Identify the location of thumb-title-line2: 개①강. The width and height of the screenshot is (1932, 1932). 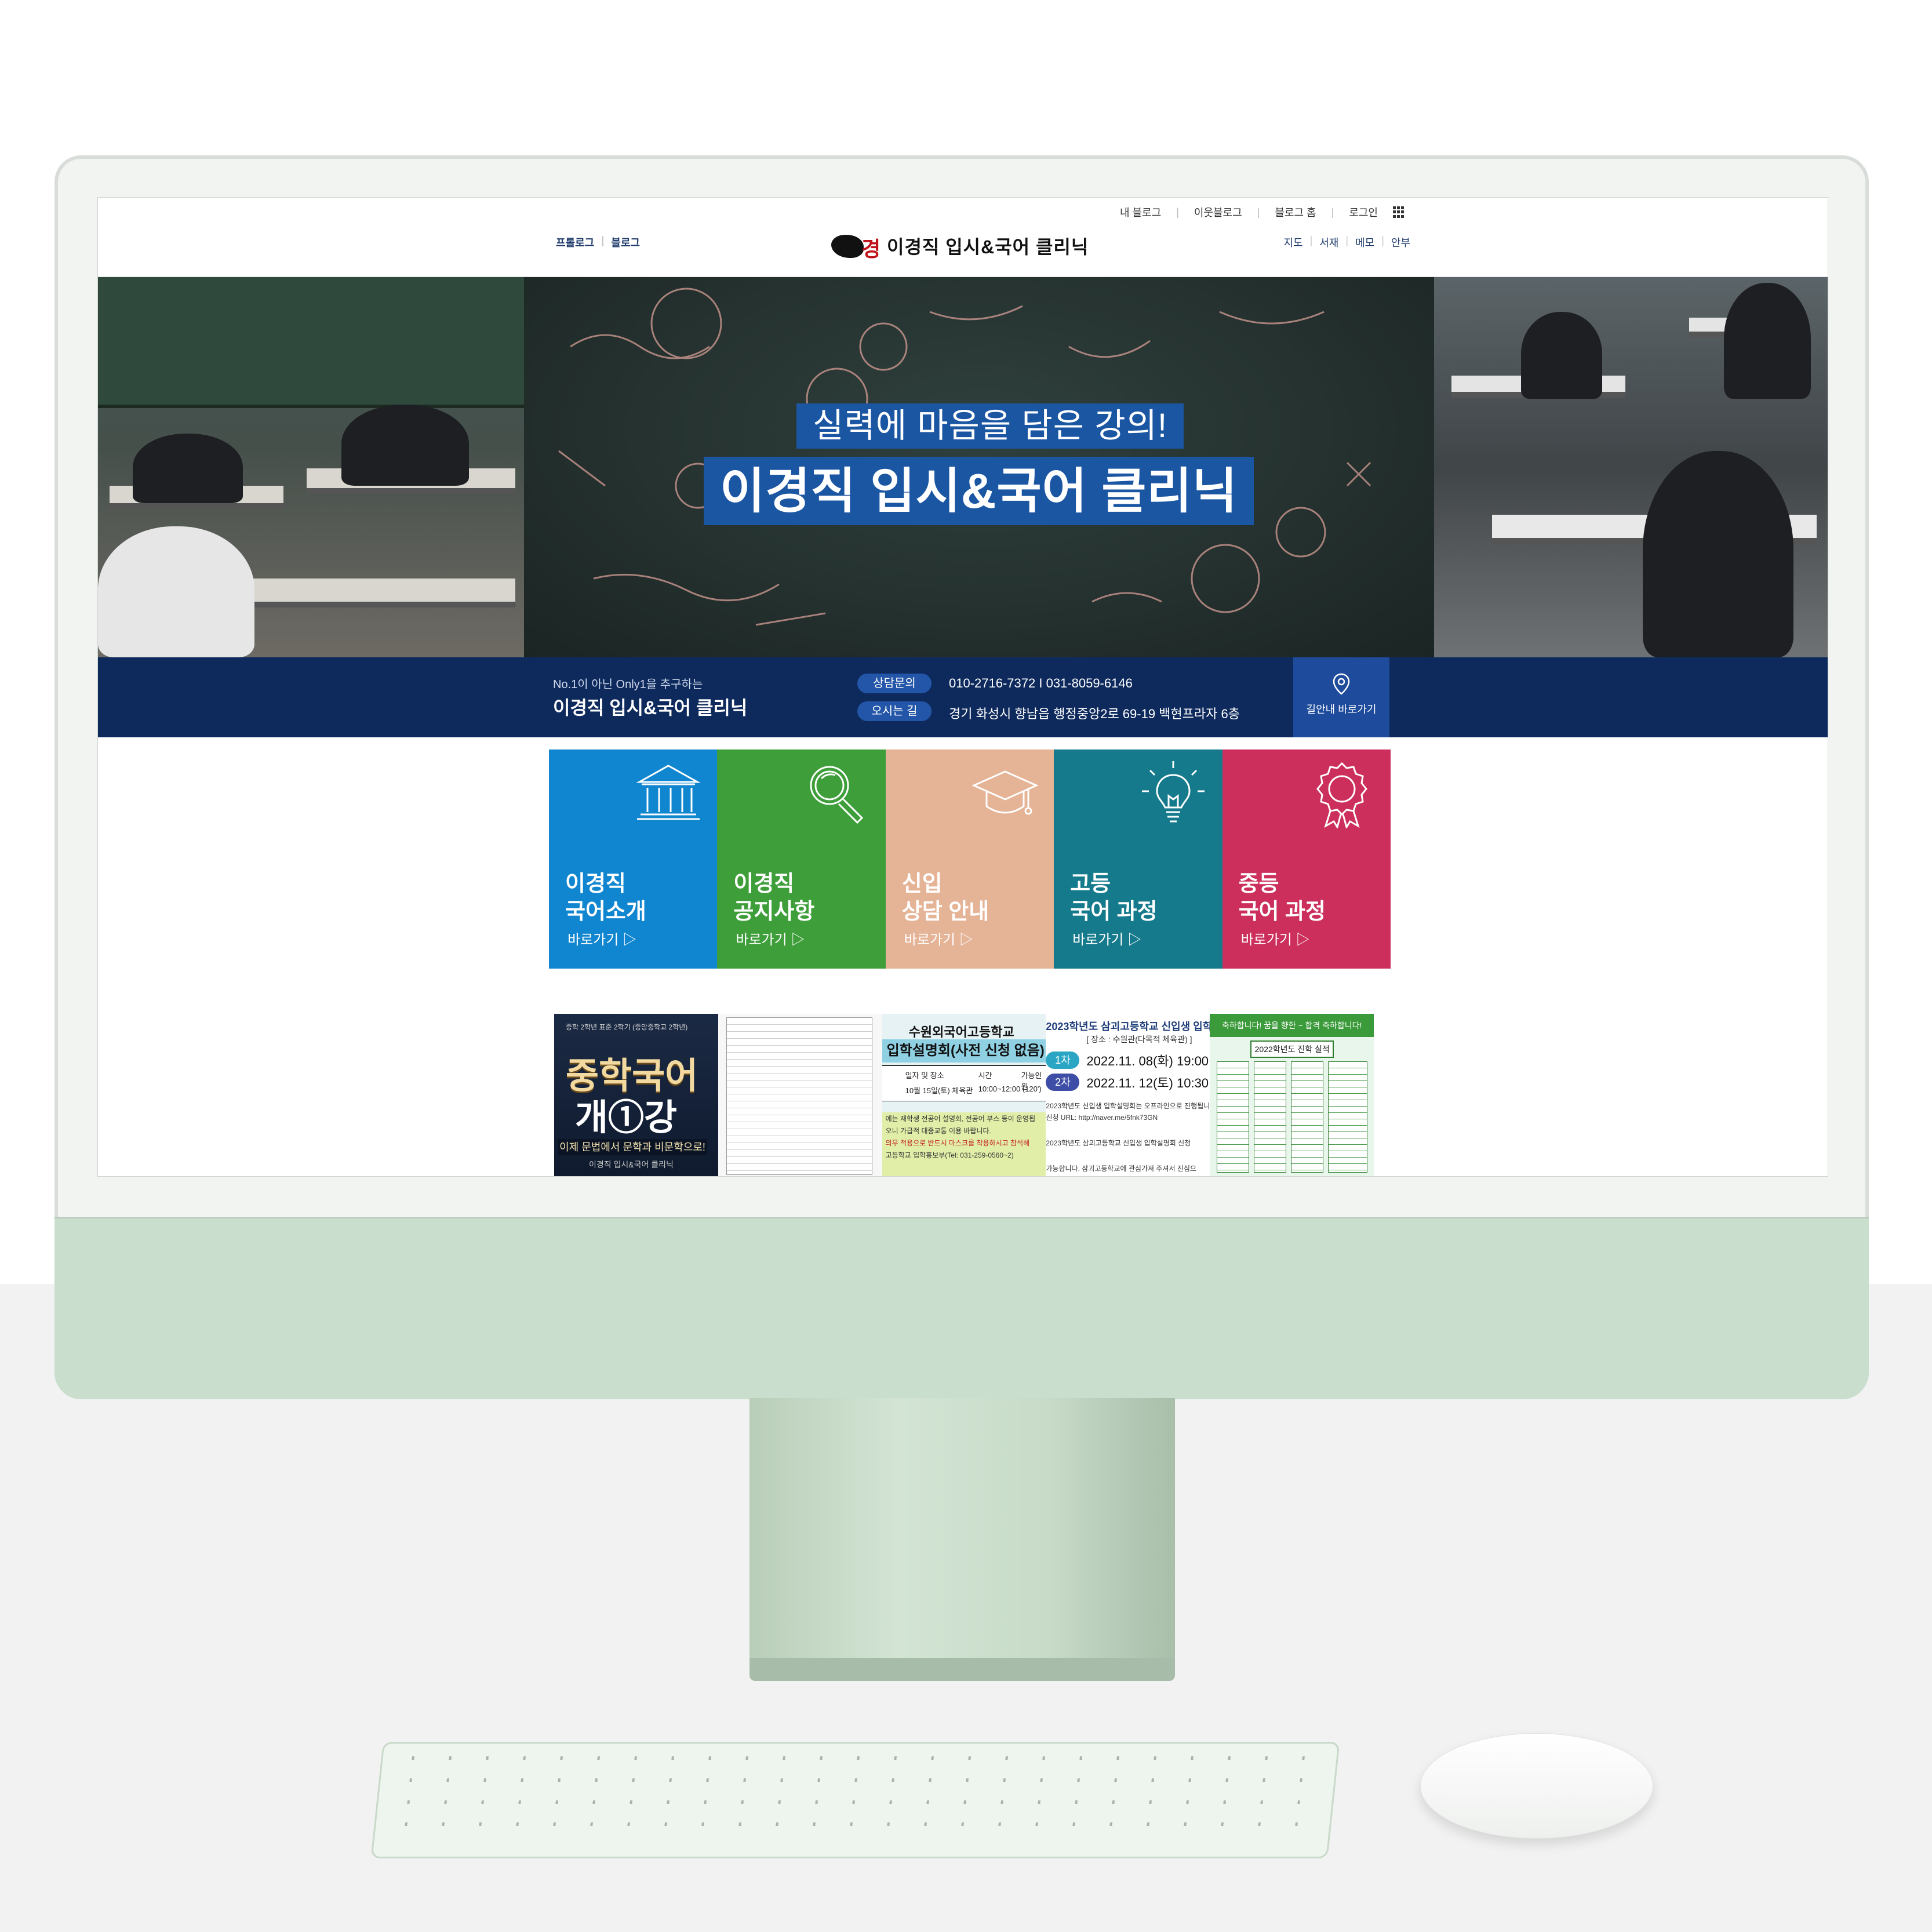
(626, 1118).